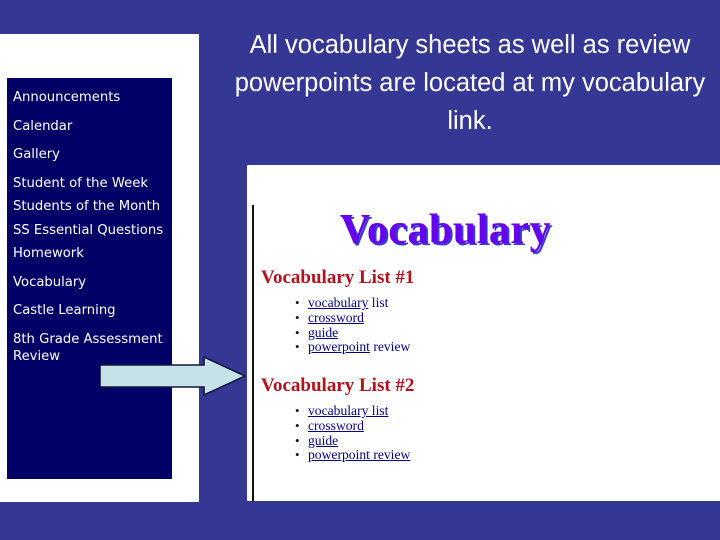 This screenshot has height=540, width=720. I want to click on vocabulary-list-1-heading: Vocabulary List #1, so click(338, 277).